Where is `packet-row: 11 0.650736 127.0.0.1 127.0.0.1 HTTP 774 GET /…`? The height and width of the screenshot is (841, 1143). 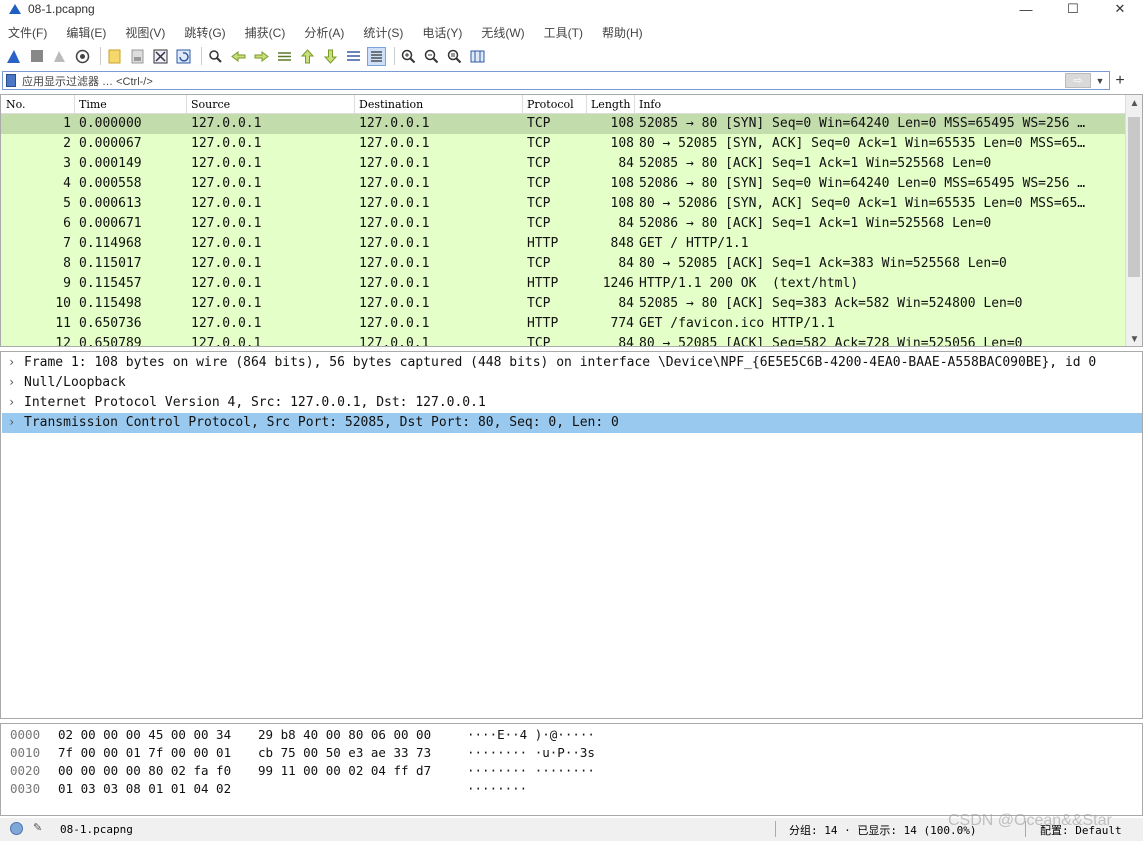
packet-row: 11 0.650736 127.0.0.1 127.0.0.1 HTTP 774 GET /… is located at coordinates (563, 324).